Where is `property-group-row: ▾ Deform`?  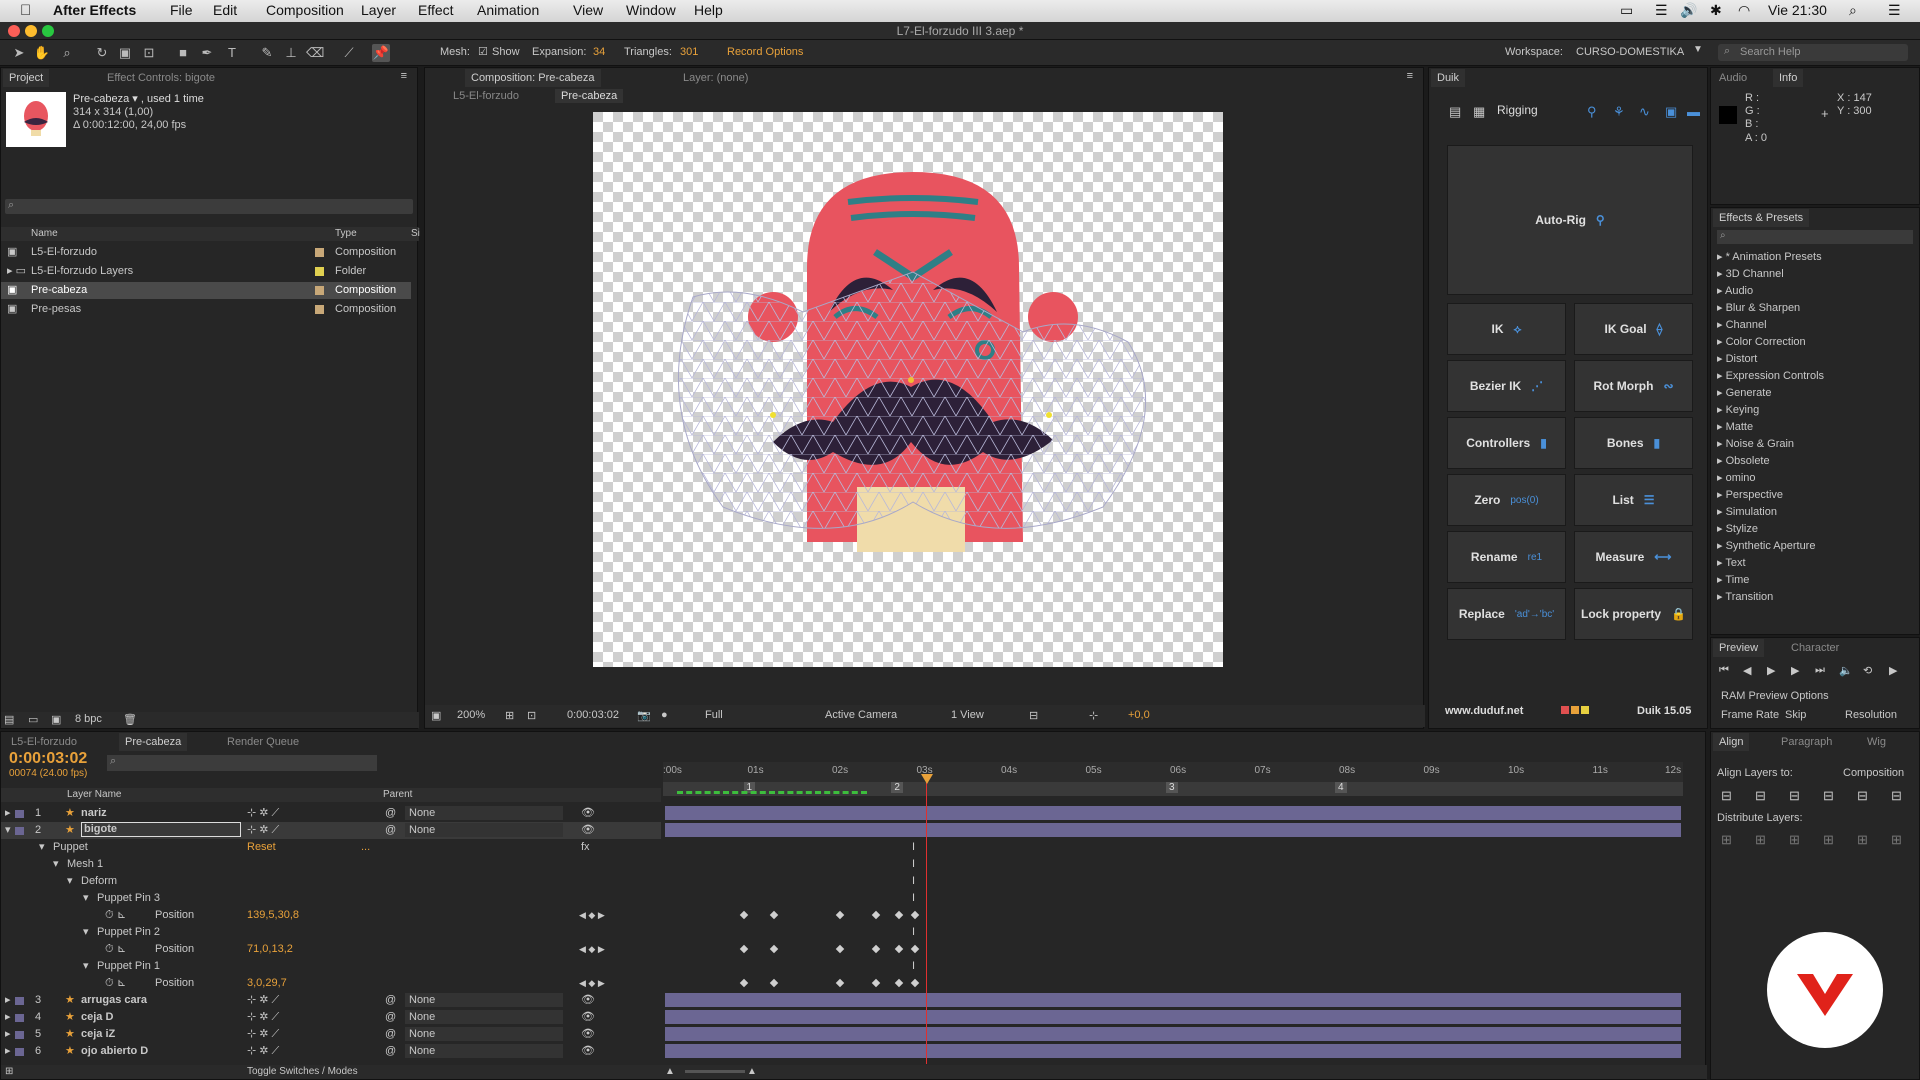
property-group-row: ▾ Deform is located at coordinates (331, 881).